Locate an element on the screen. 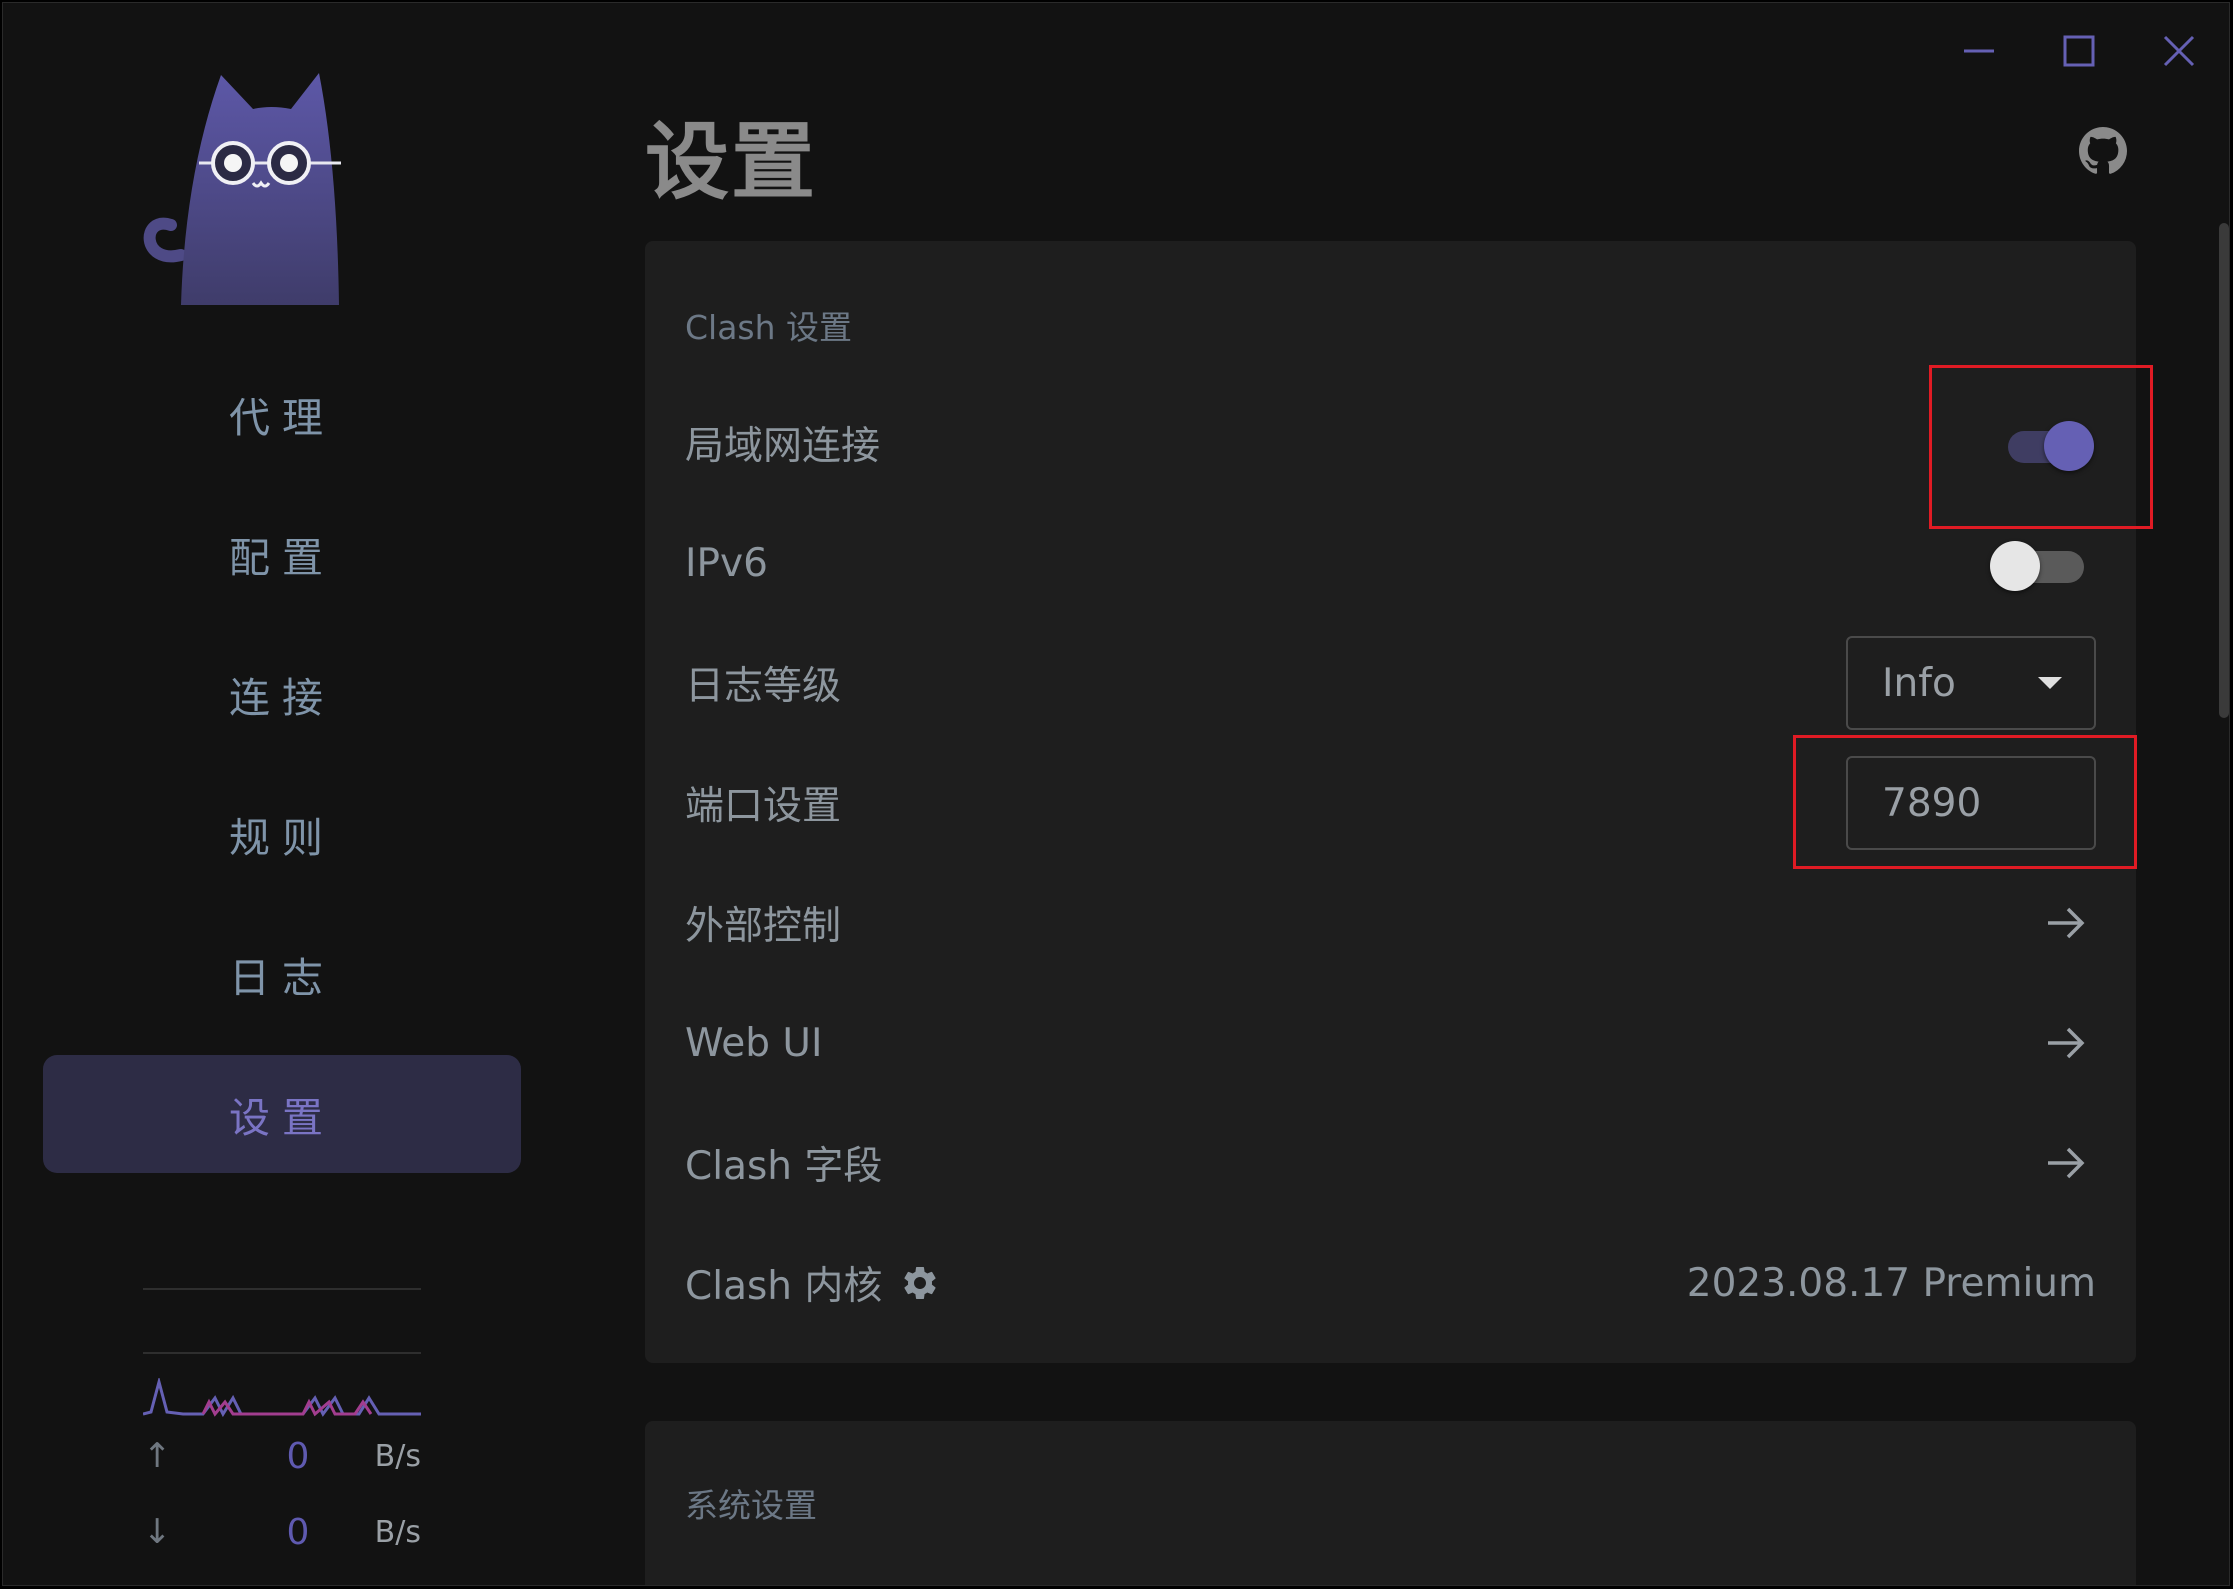 Image resolution: width=2233 pixels, height=1589 pixels. log-level-value: Info is located at coordinates (1919, 683).